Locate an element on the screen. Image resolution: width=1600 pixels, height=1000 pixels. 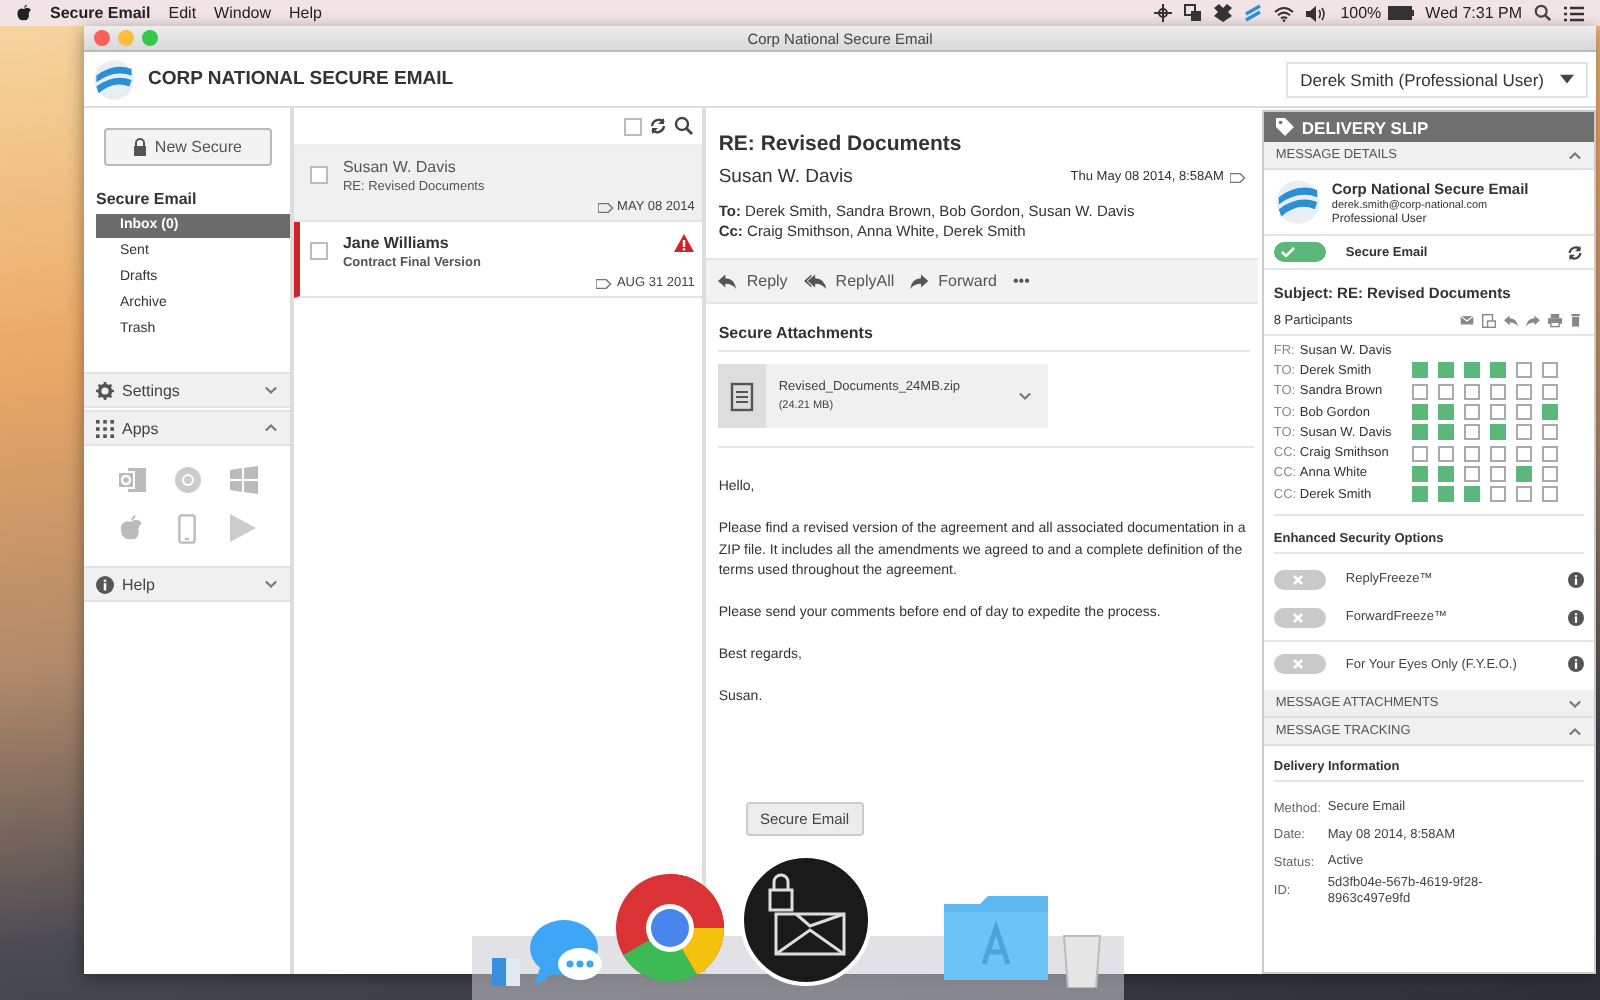
crosshair-icon is located at coordinates (1163, 13).